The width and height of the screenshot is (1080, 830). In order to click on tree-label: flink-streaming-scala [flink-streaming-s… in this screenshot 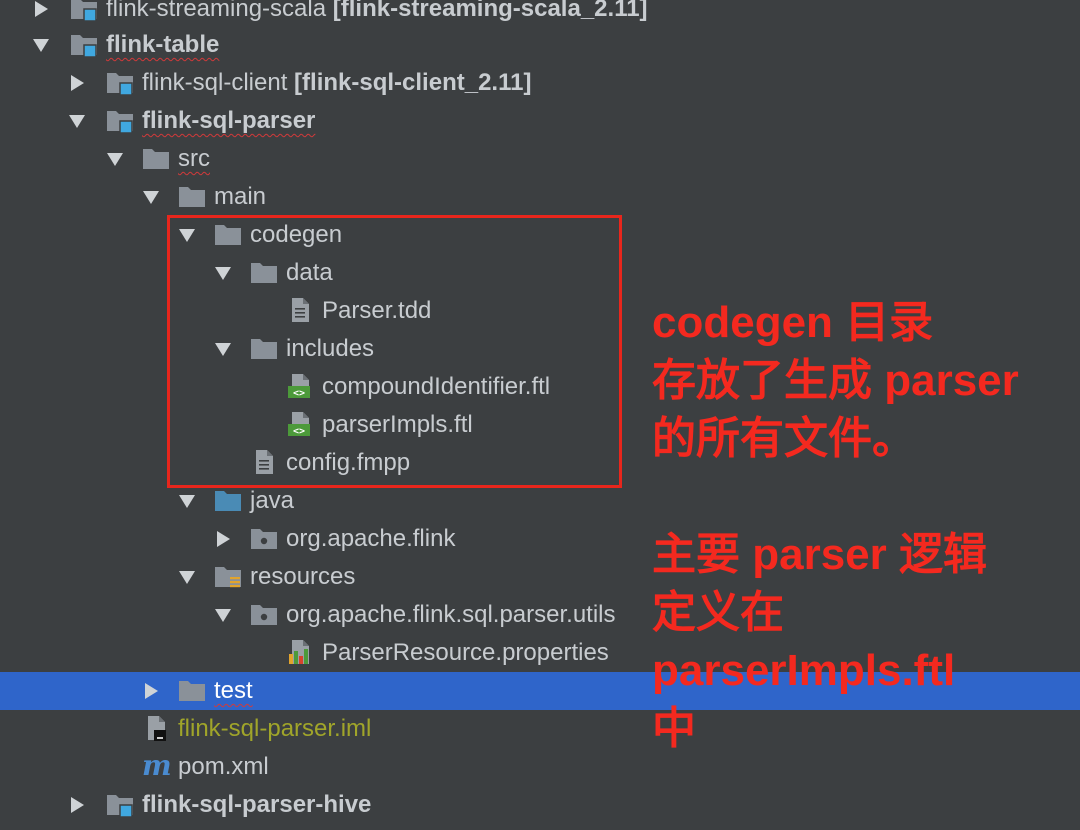, I will do `click(377, 14)`.